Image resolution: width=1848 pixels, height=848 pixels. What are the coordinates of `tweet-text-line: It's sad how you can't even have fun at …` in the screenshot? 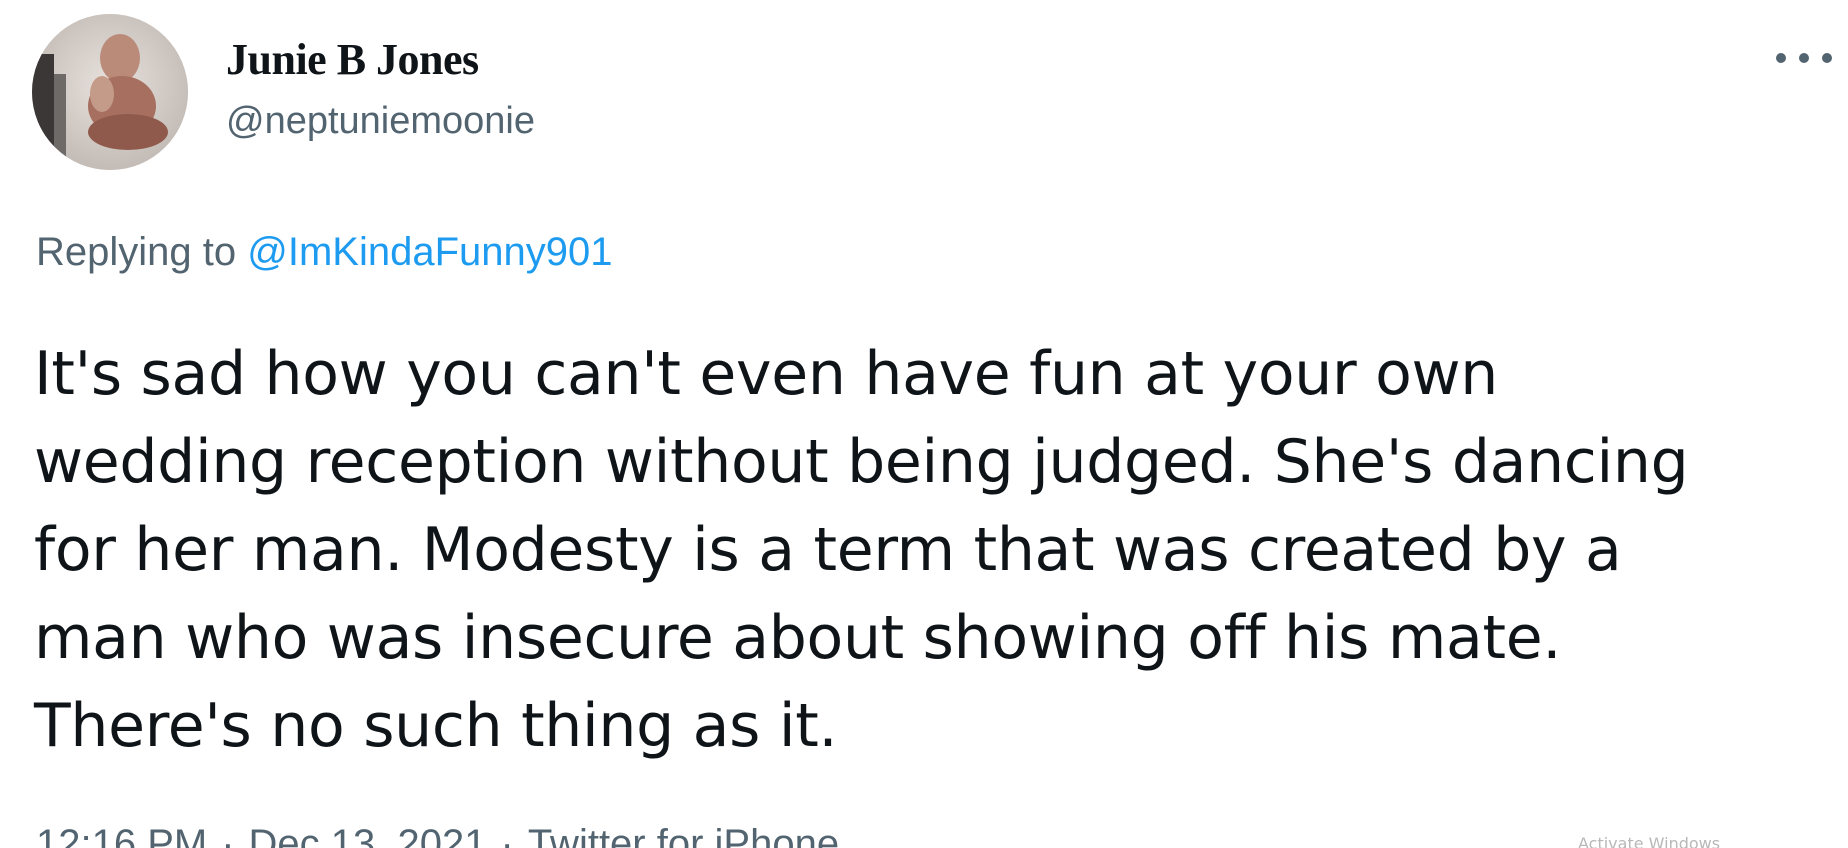 It's located at (766, 374).